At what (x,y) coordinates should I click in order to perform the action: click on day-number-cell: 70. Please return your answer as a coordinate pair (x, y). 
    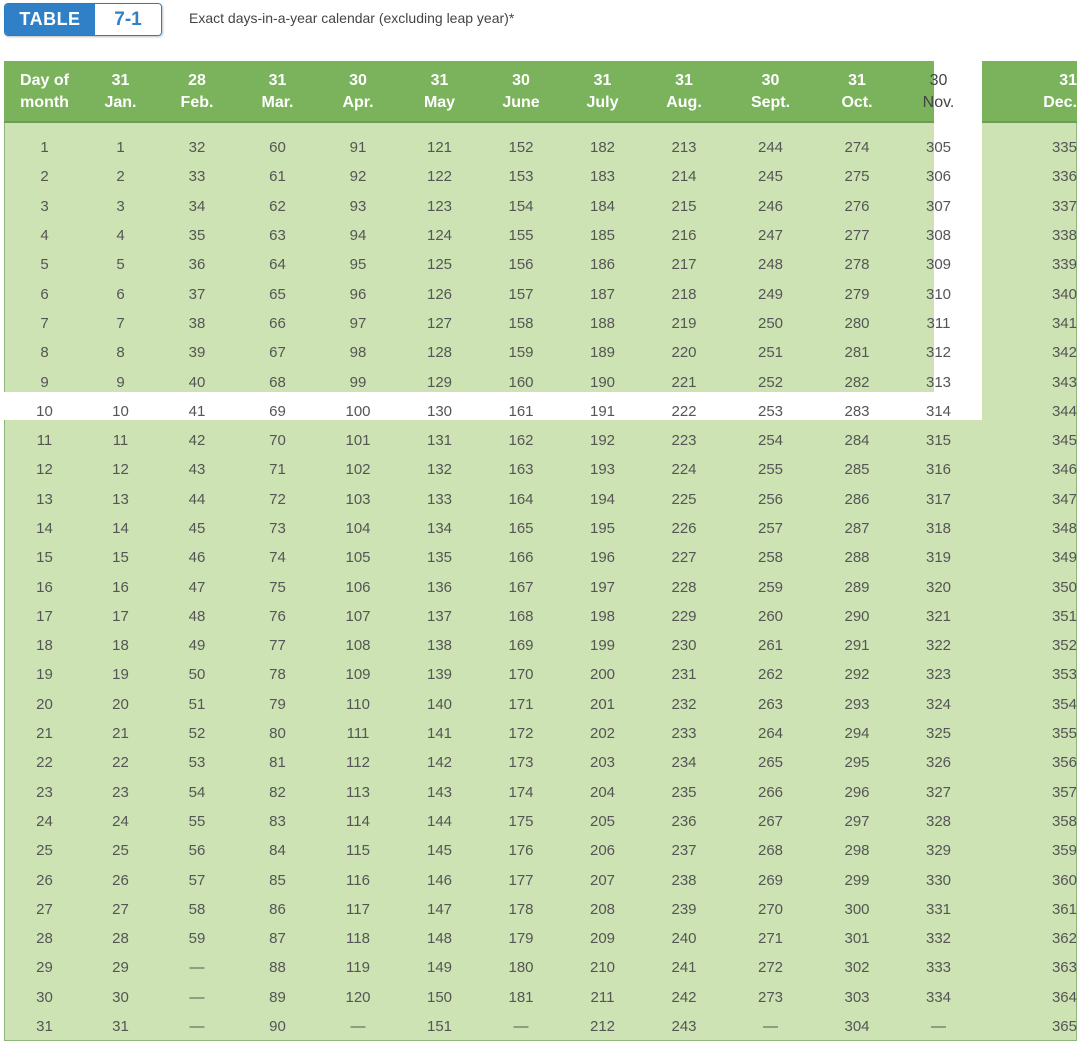
    Looking at the image, I should click on (277, 441).